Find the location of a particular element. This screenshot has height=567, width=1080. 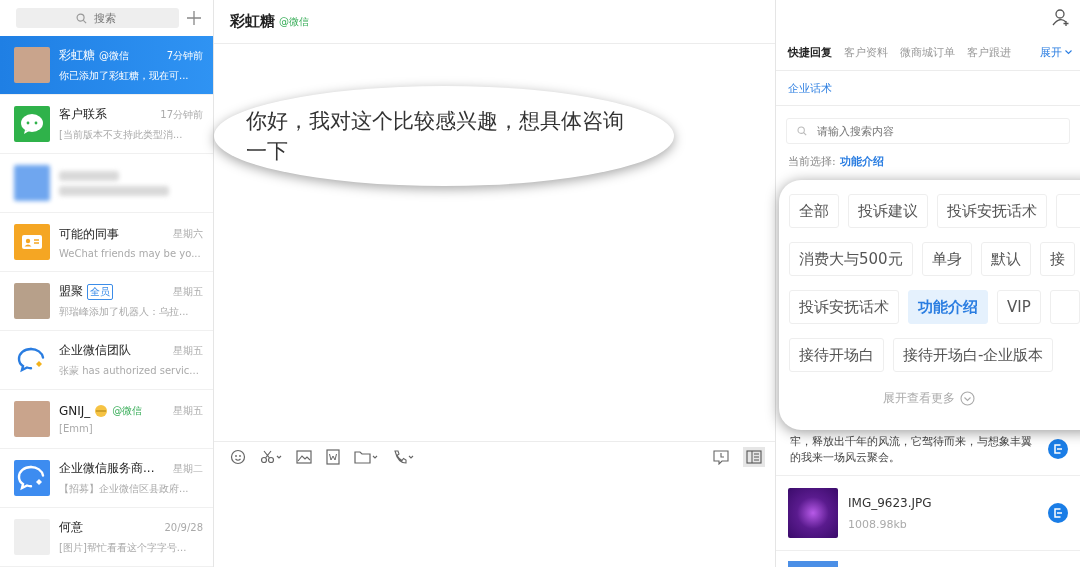

category-tab: 企业话术 is located at coordinates (810, 88).